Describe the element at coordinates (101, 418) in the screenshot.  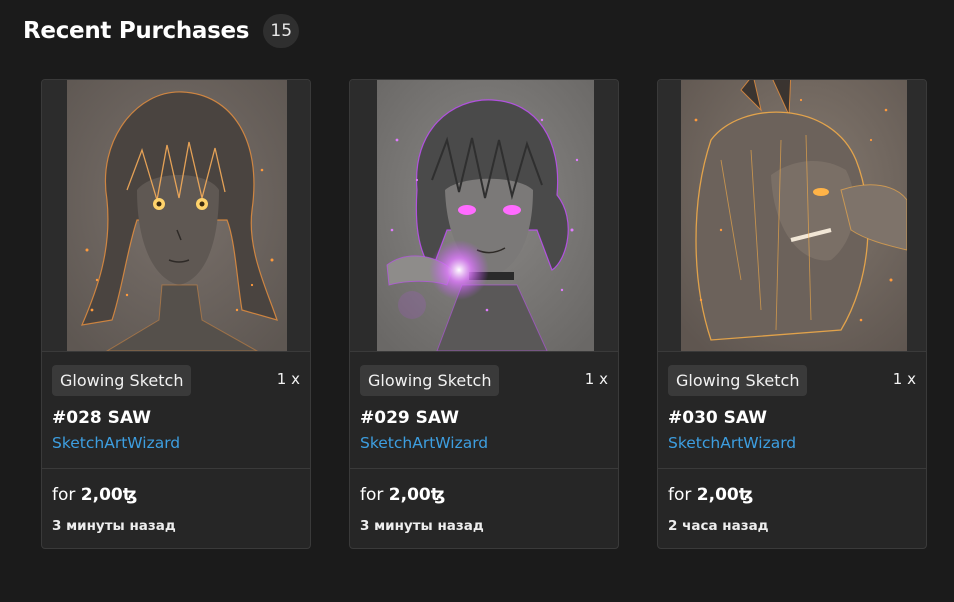
I see `item-title: #028 SAW` at that location.